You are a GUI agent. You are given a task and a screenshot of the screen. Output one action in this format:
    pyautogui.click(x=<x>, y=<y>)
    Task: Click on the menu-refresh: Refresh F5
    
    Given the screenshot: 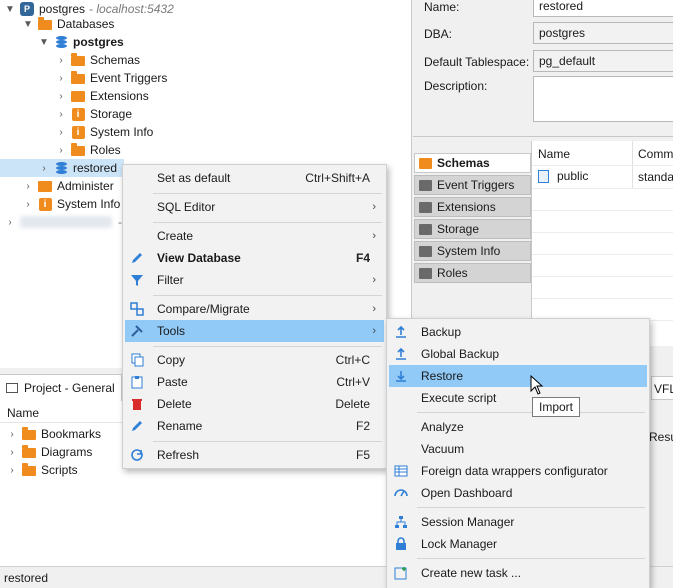 What is the action you would take?
    pyautogui.click(x=254, y=455)
    